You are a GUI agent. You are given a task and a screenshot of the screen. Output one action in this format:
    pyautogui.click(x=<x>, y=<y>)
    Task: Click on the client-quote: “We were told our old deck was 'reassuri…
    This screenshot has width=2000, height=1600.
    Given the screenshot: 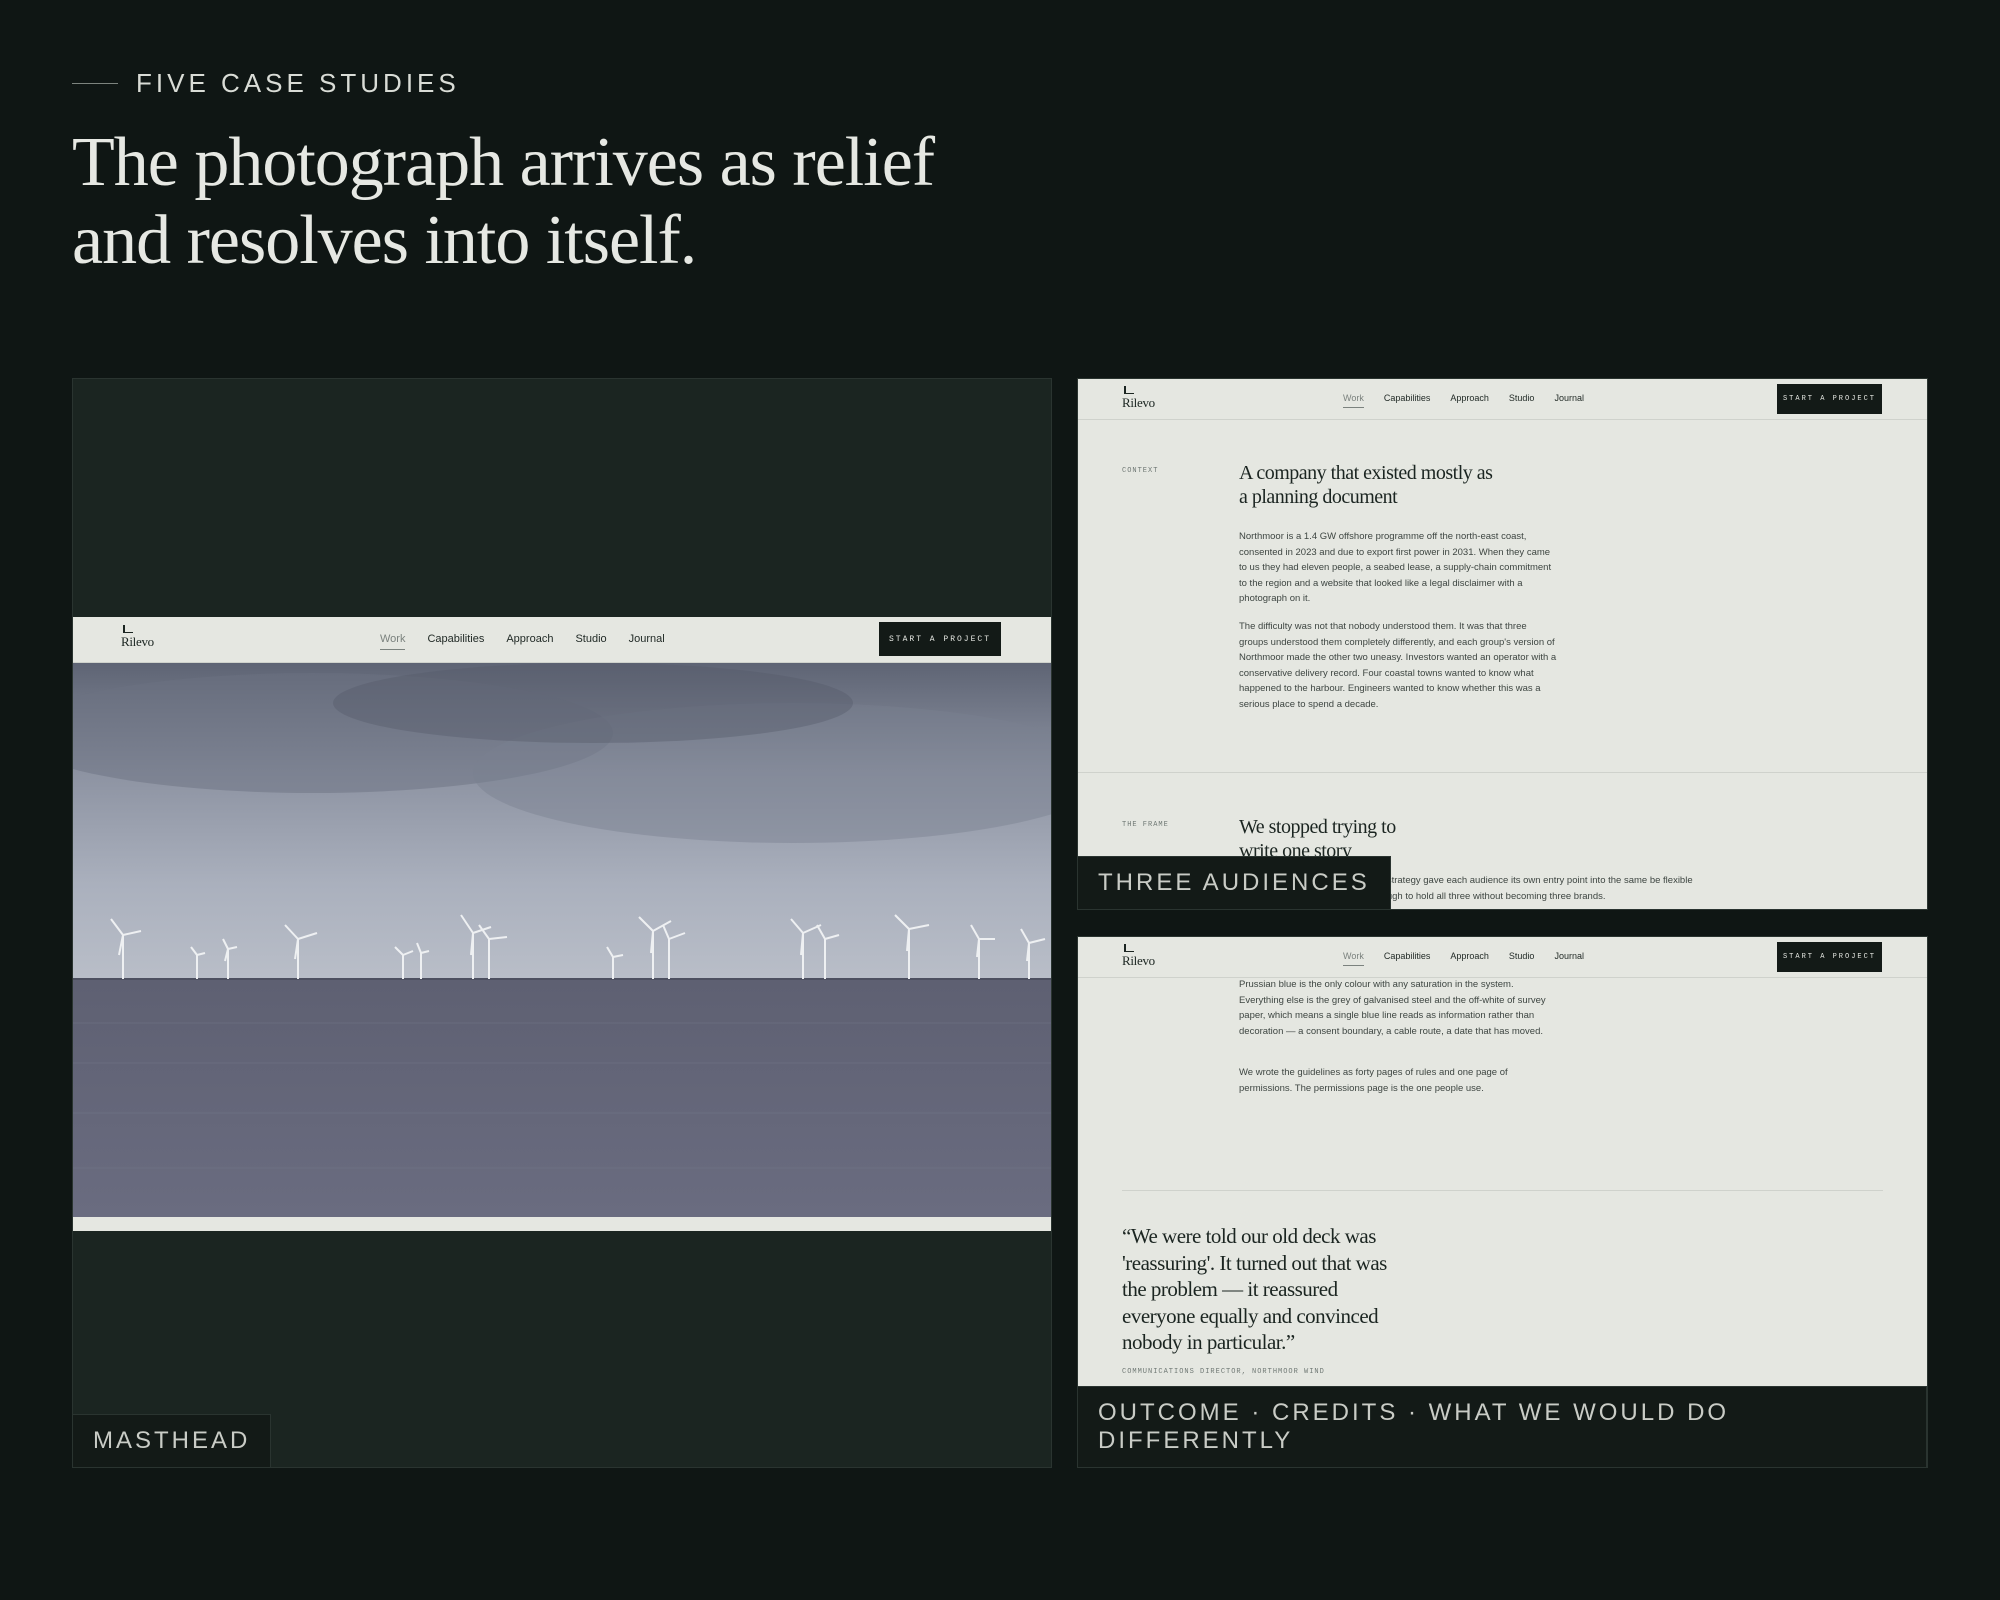 What is the action you would take?
    pyautogui.click(x=1254, y=1289)
    